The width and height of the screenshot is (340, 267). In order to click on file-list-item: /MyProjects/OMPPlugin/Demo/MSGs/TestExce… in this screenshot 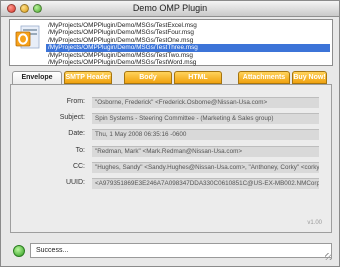, I will do `click(188, 25)`.